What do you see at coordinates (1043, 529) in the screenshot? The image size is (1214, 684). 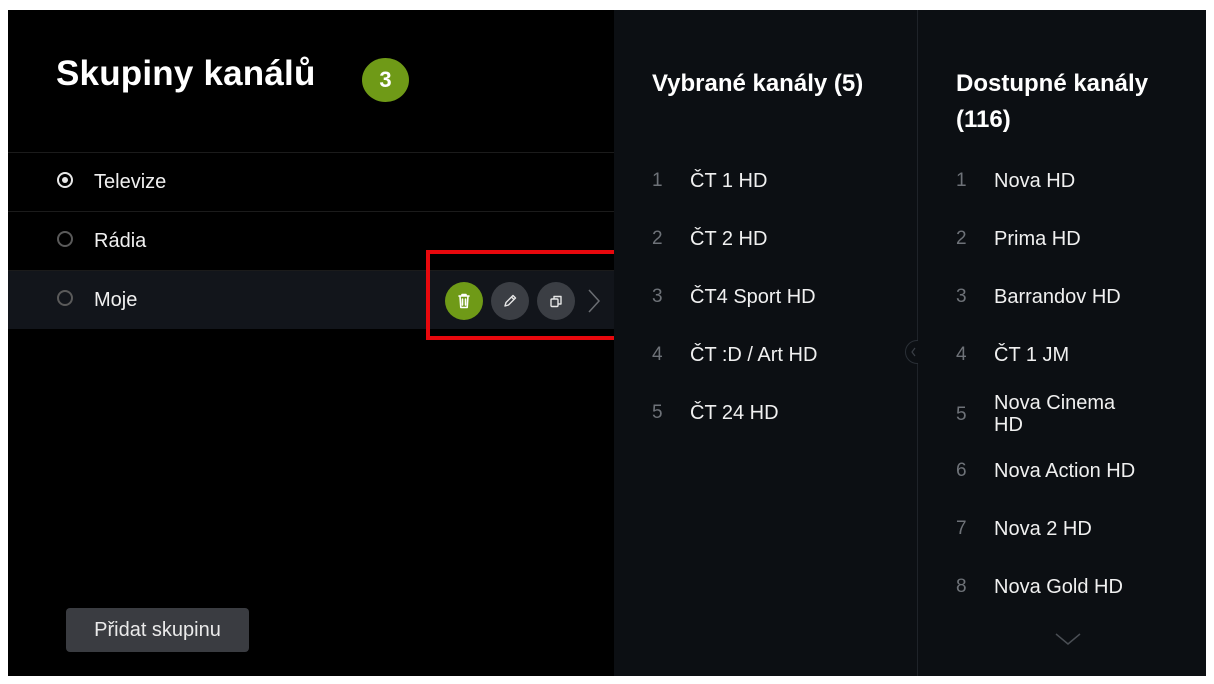 I see `channel-name: Nova 2 HD` at bounding box center [1043, 529].